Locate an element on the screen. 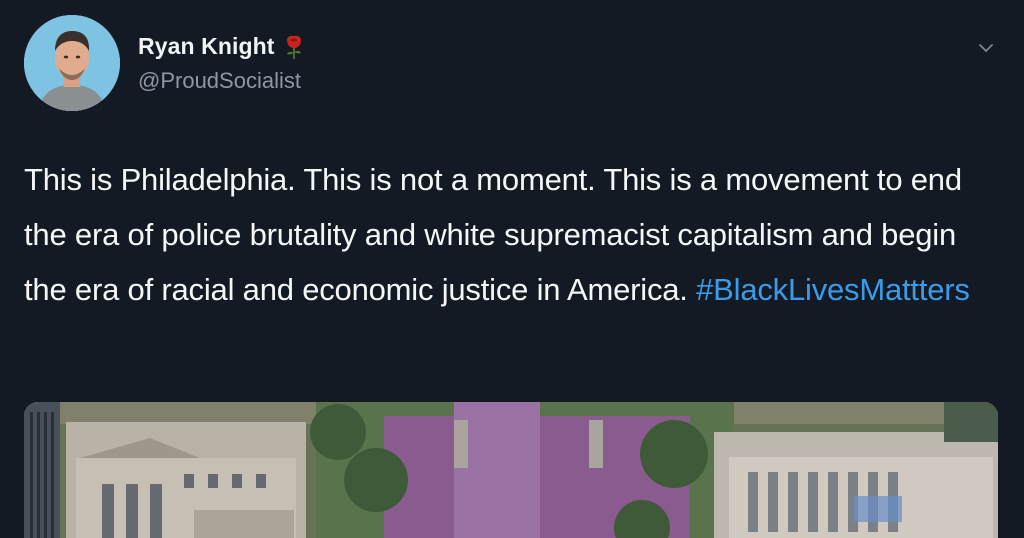 The image size is (1024, 538). author-name-row: Ryan Knight is located at coordinates (221, 46).